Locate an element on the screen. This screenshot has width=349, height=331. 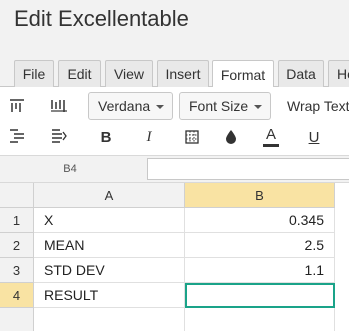
tab-insert: Insert is located at coordinates (183, 73).